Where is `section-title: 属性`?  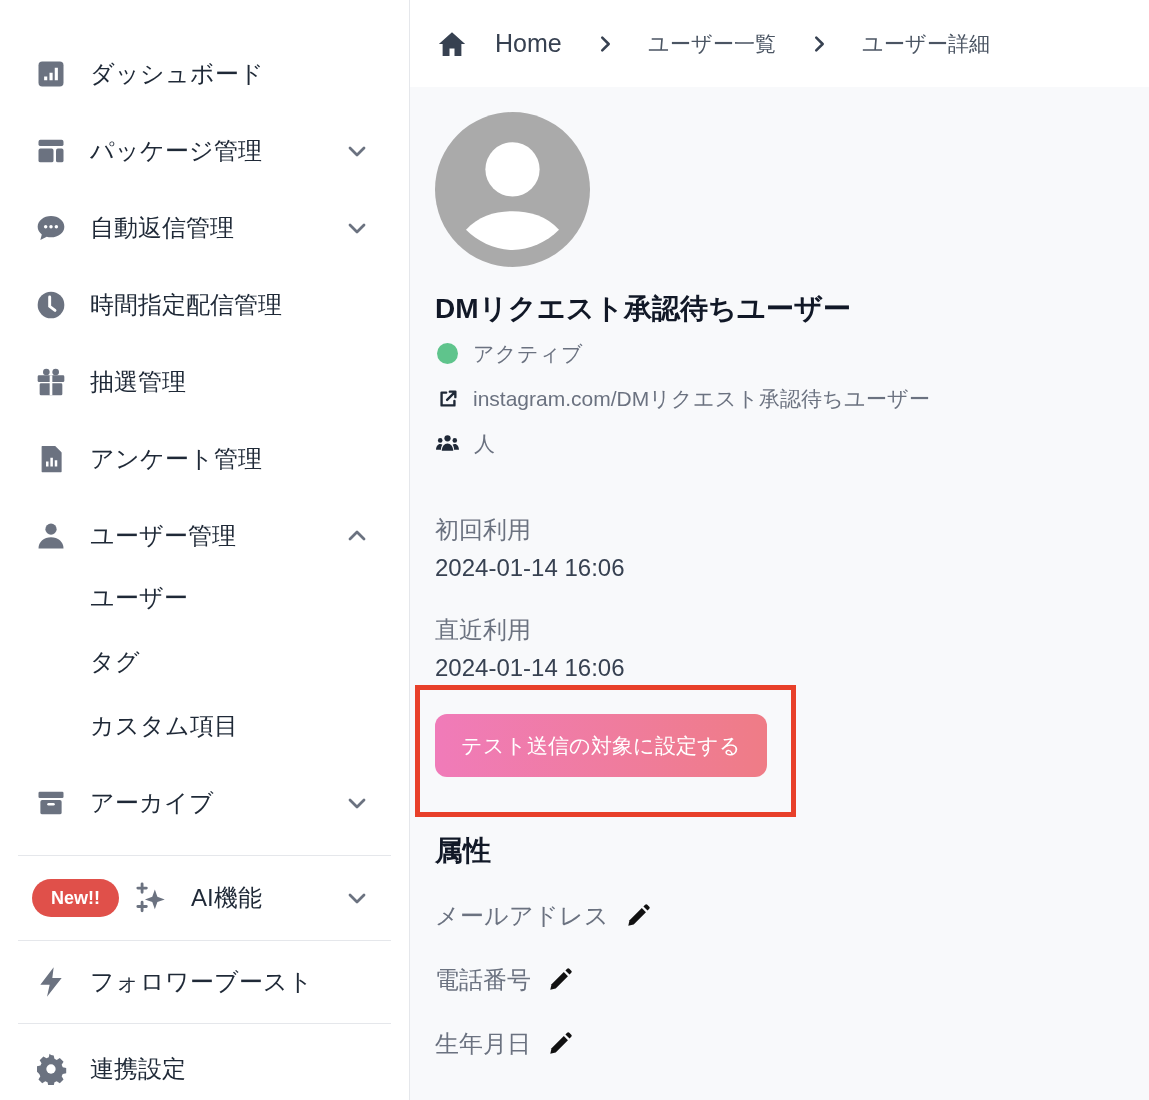 section-title: 属性 is located at coordinates (463, 851).